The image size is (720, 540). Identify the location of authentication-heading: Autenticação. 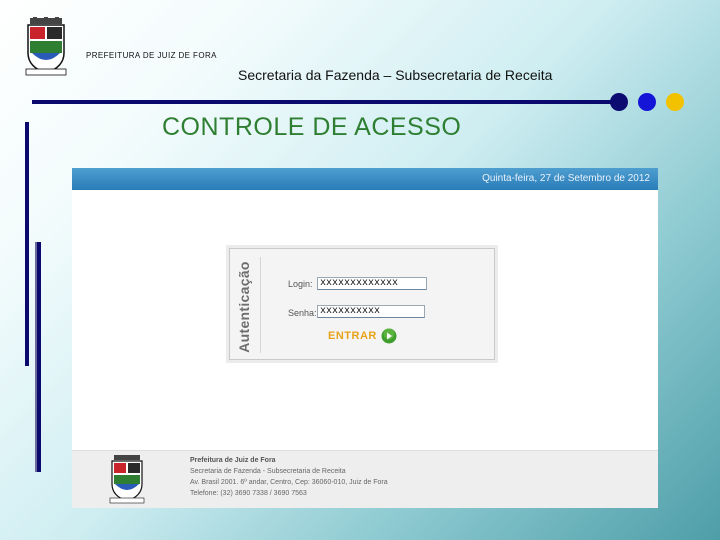
(244, 307).